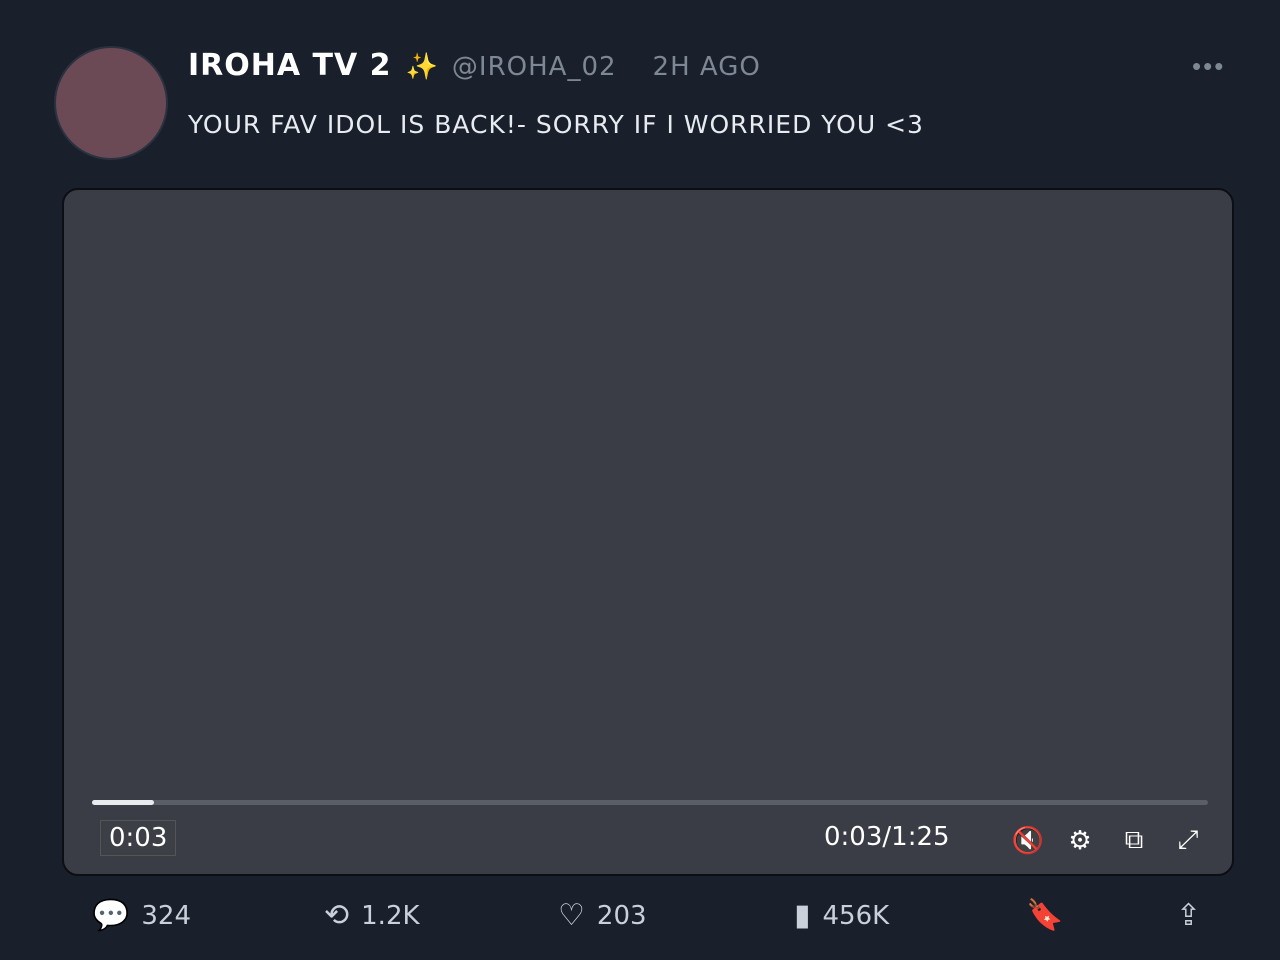  What do you see at coordinates (1208, 66) in the screenshot?
I see `more-options-icon: •••` at bounding box center [1208, 66].